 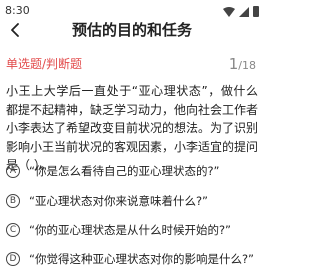 What do you see at coordinates (13, 171) in the screenshot?
I see `option-a-letter: A` at bounding box center [13, 171].